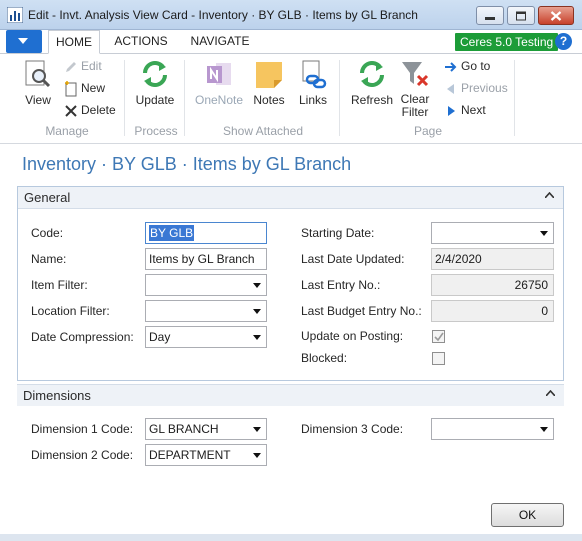  I want to click on name-label: Name:, so click(49, 259).